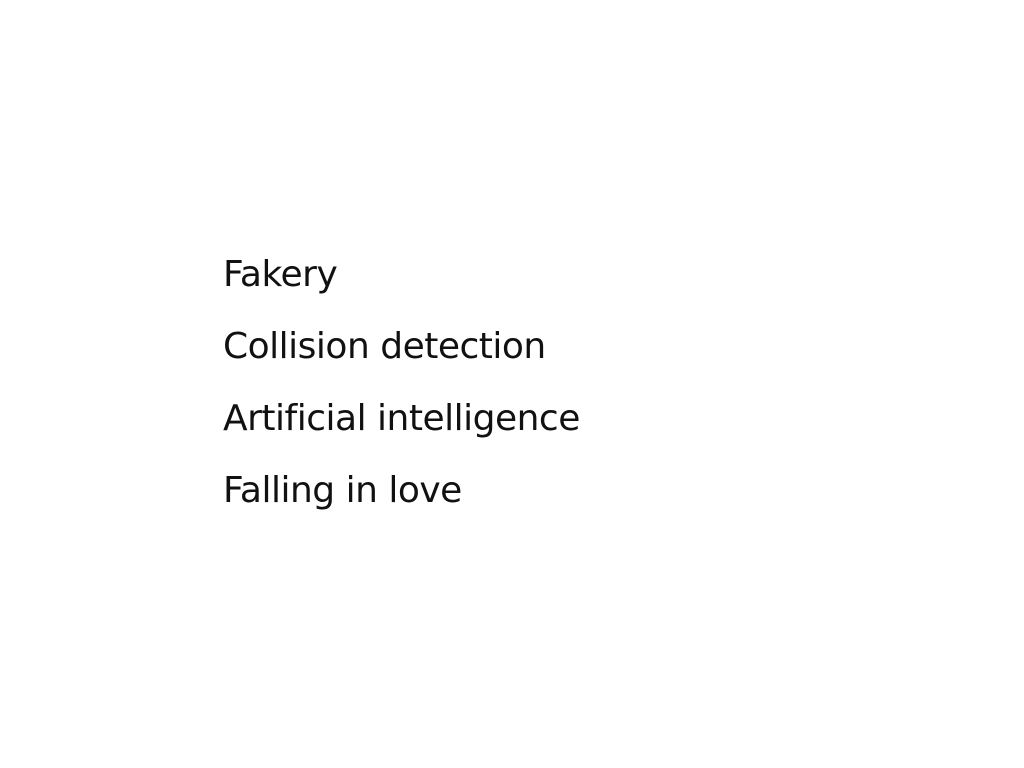 The width and height of the screenshot is (1024, 768). I want to click on list-item-collision-detection: Collision detection, so click(384, 346).